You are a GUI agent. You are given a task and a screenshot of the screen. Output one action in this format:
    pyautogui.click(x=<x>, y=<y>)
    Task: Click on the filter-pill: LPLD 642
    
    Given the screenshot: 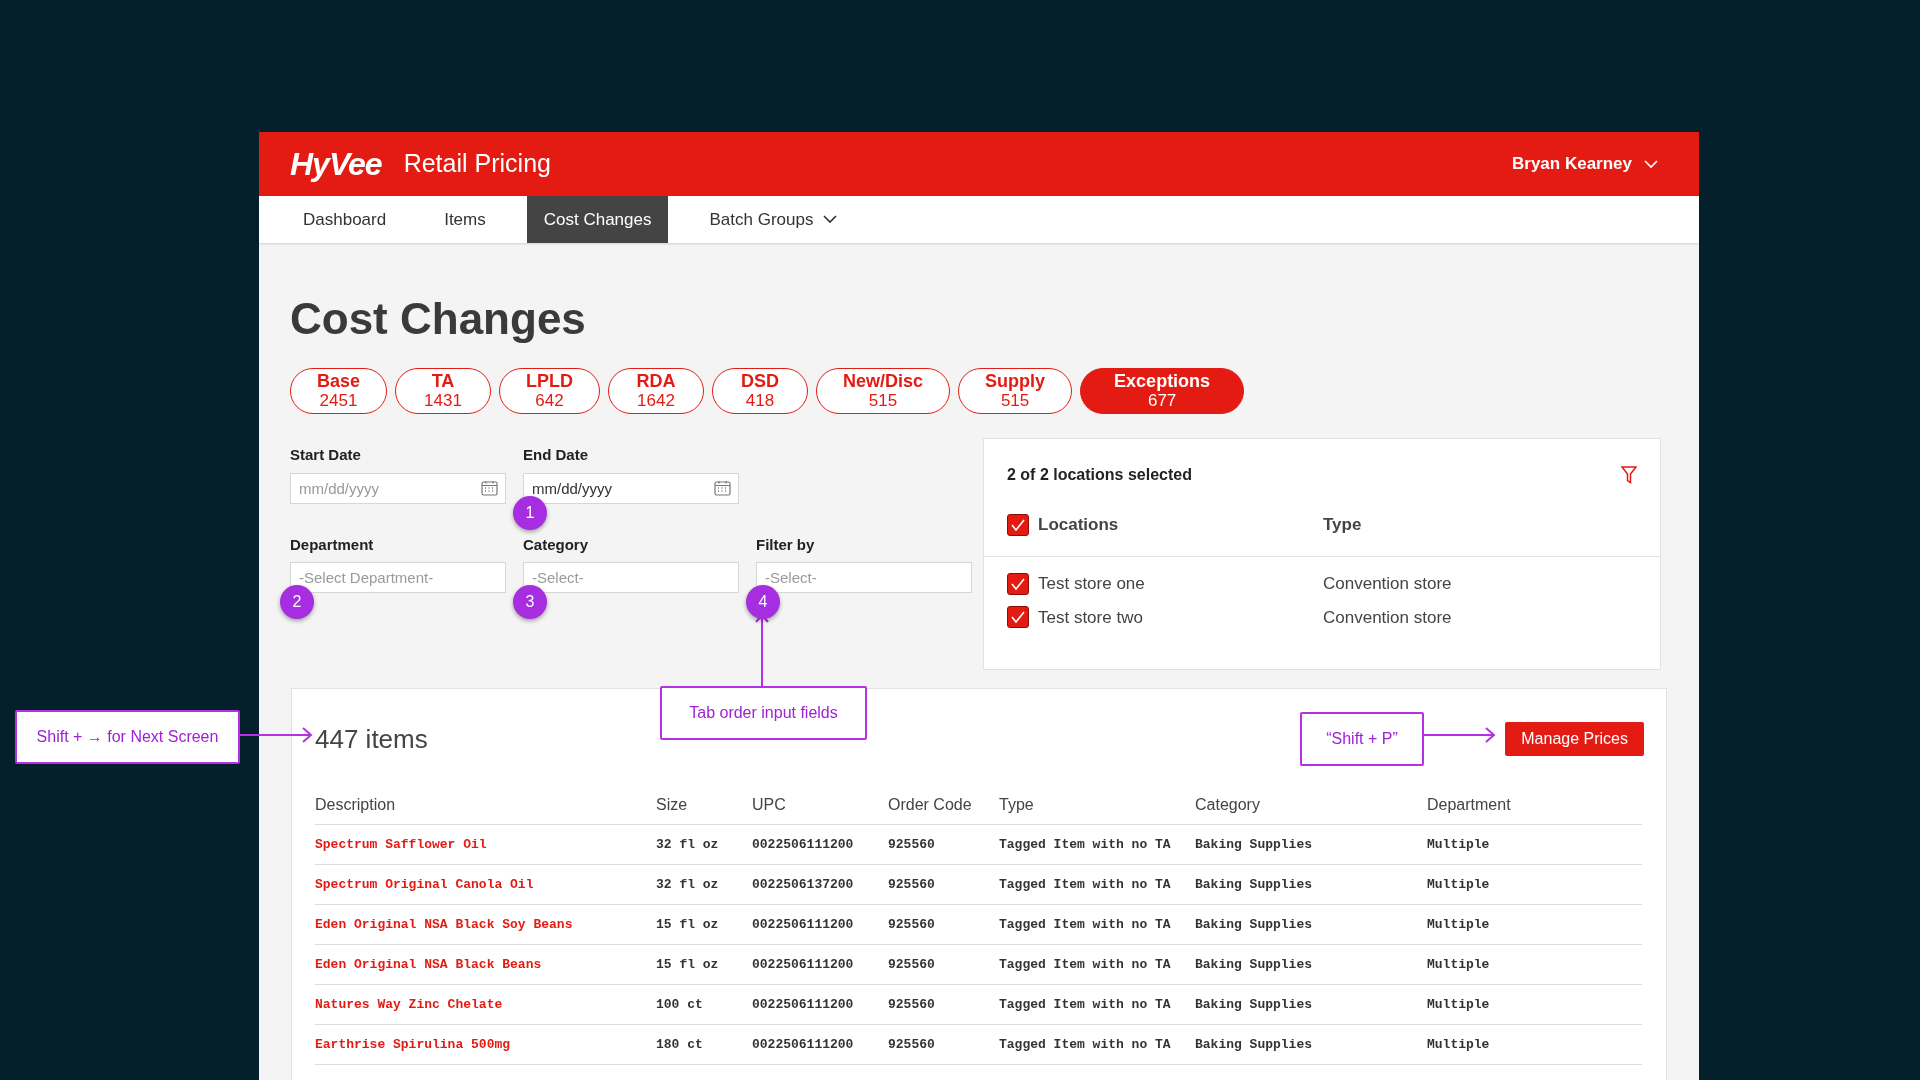 What is the action you would take?
    pyautogui.click(x=550, y=391)
    